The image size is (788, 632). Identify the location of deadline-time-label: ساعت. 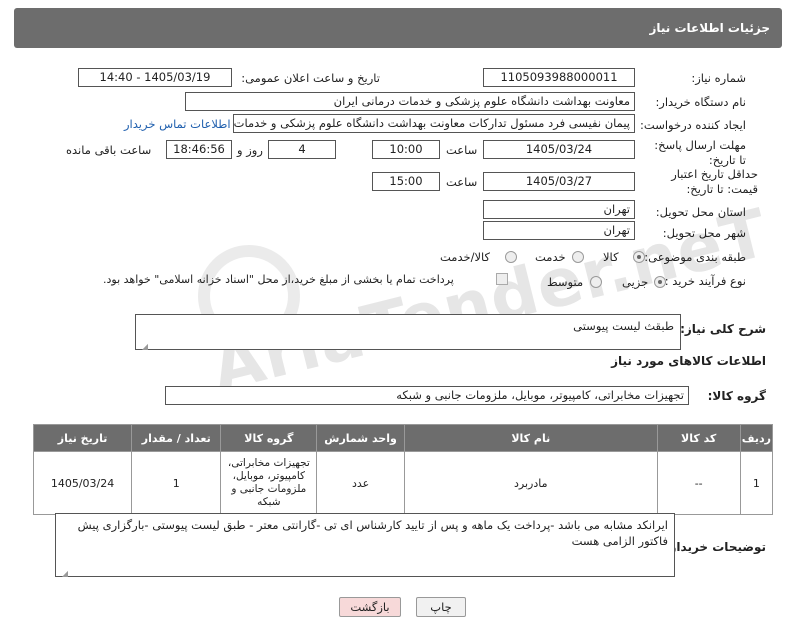
(462, 150).